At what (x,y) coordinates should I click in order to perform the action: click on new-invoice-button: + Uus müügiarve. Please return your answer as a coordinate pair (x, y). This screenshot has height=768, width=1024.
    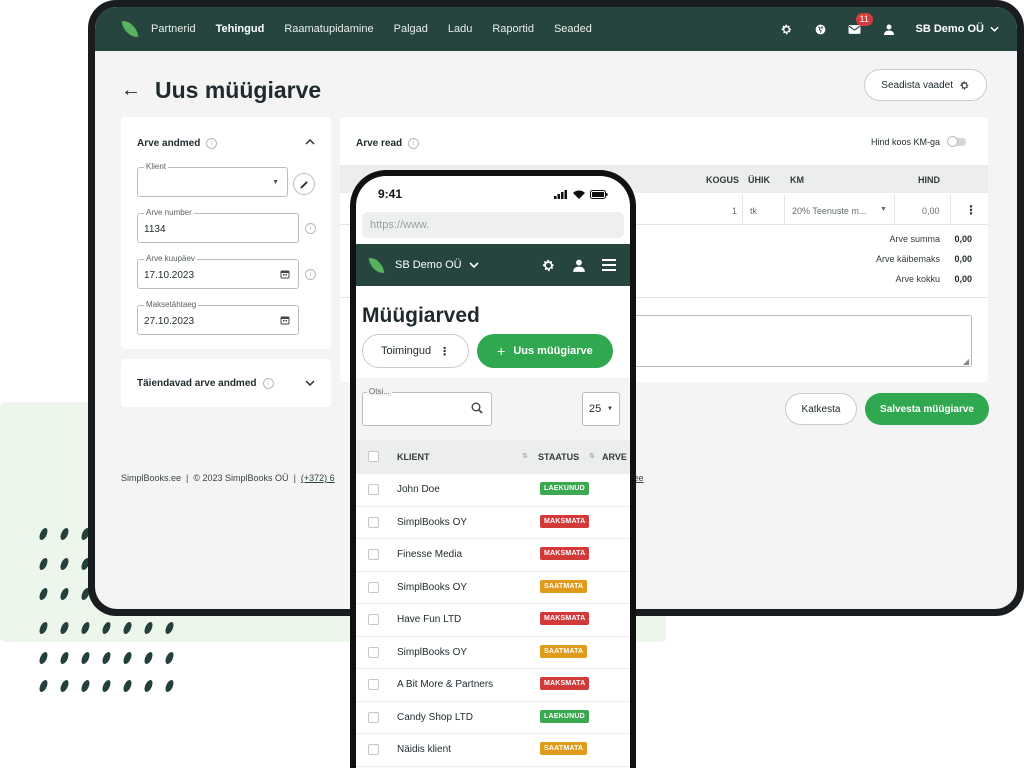
    Looking at the image, I should click on (545, 351).